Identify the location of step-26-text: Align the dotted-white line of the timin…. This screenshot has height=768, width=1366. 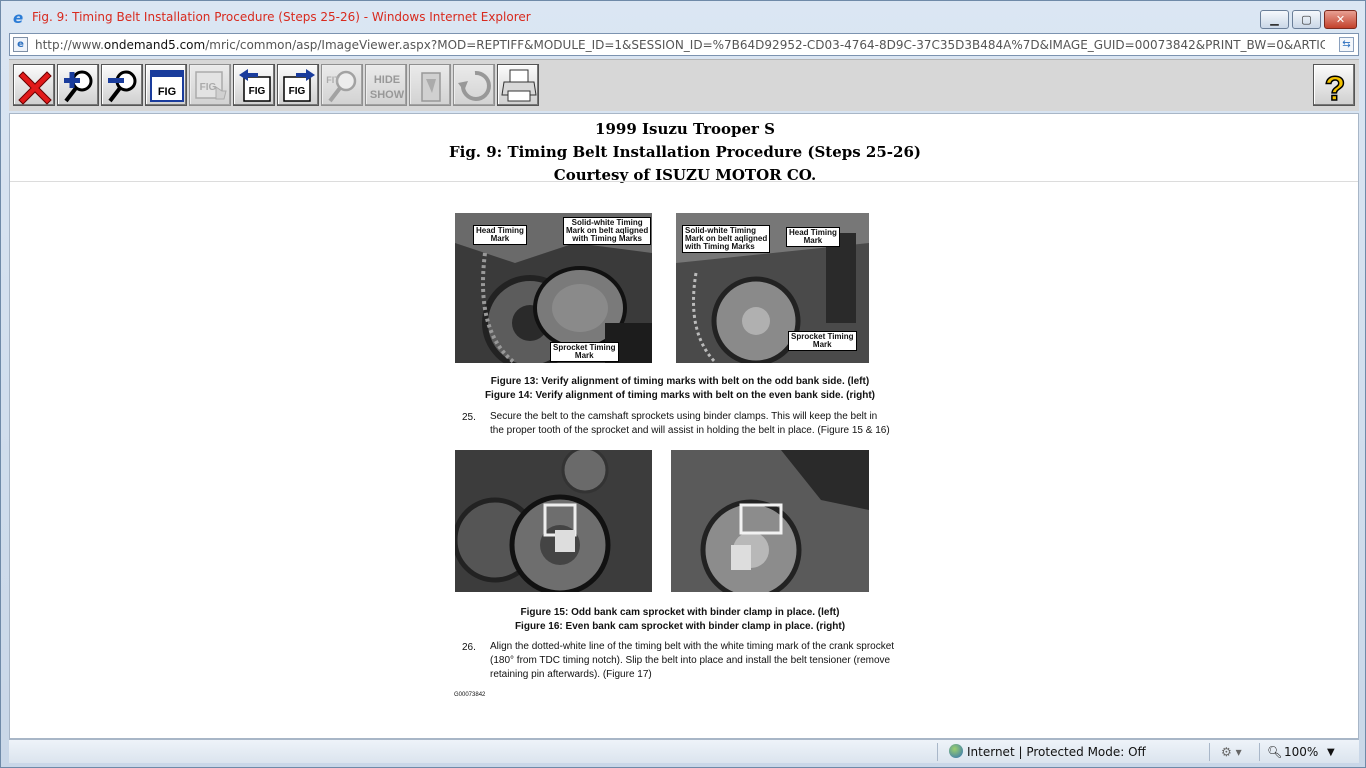
(692, 660).